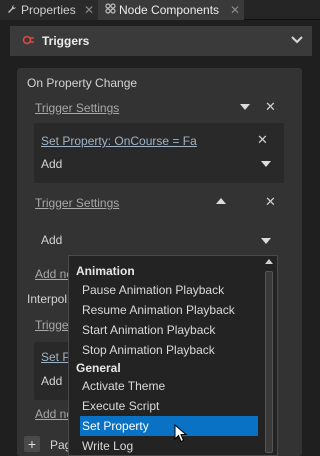 This screenshot has height=456, width=320. What do you see at coordinates (47, 299) in the screenshot?
I see `interpolation-label: Interpol` at bounding box center [47, 299].